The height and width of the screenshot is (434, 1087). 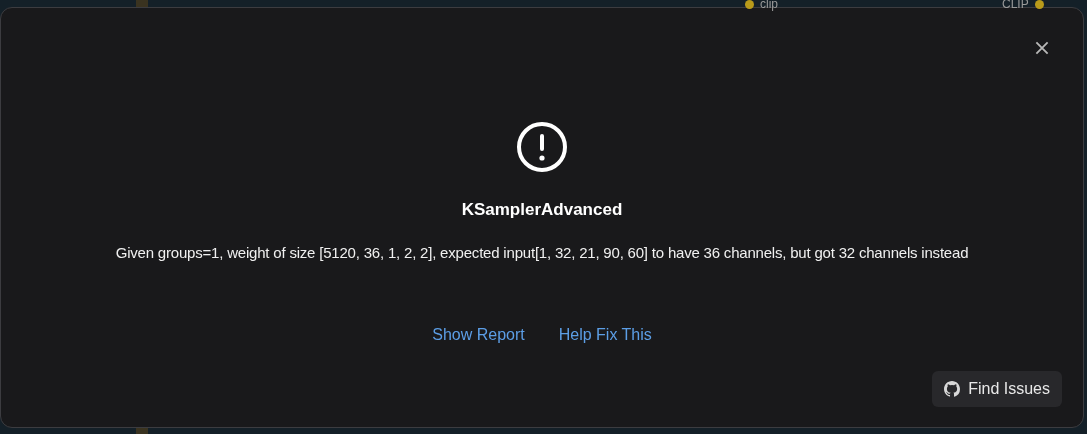 What do you see at coordinates (1042, 48) in the screenshot?
I see `close-icon` at bounding box center [1042, 48].